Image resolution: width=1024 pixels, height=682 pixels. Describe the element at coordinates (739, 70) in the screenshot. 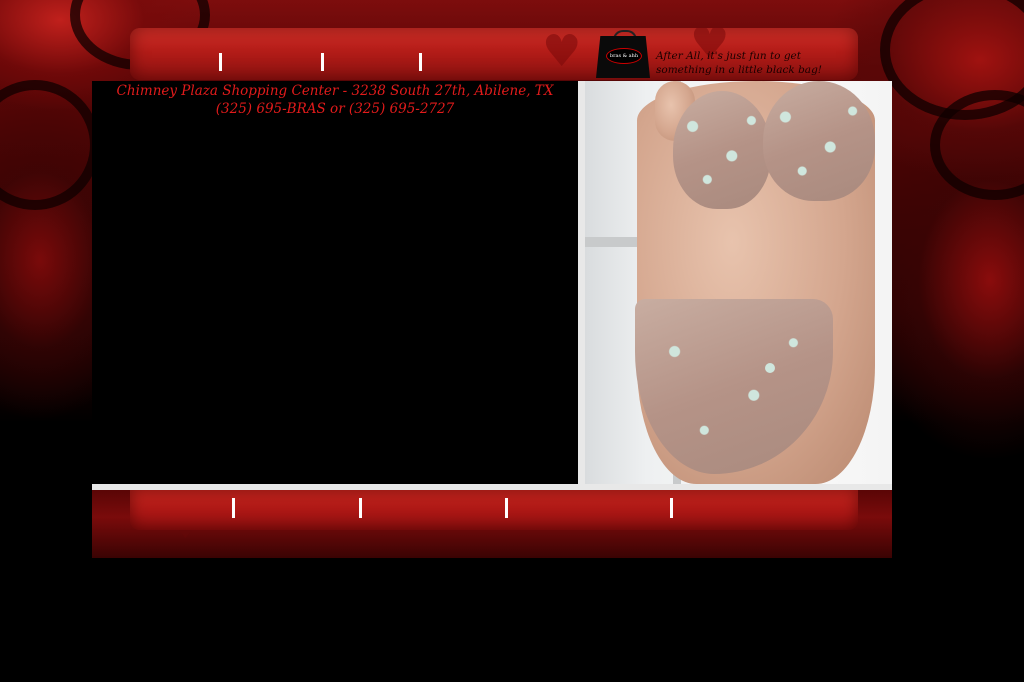

I see `tagline-line-2: something in a little black bag!` at that location.